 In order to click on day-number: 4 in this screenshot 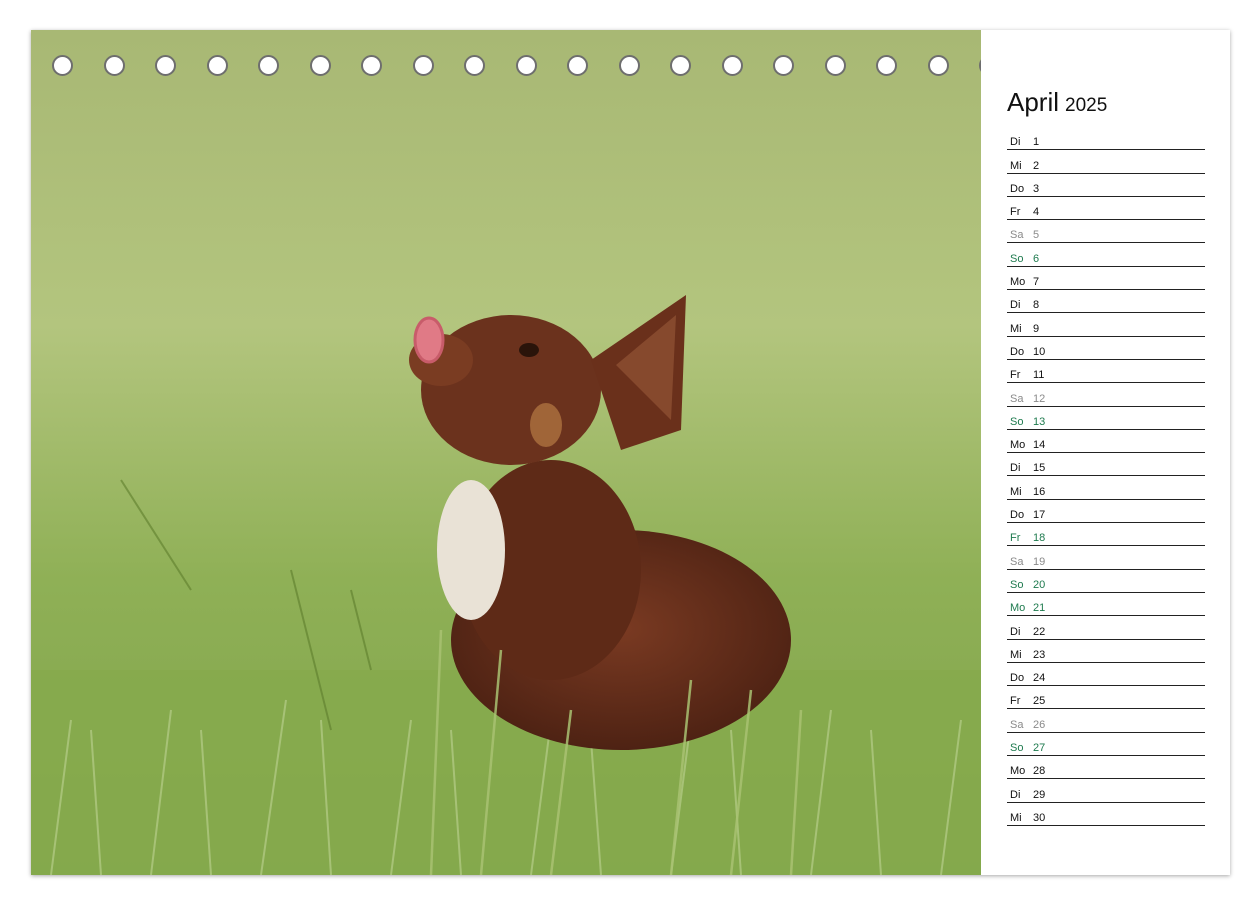, I will do `click(1036, 212)`.